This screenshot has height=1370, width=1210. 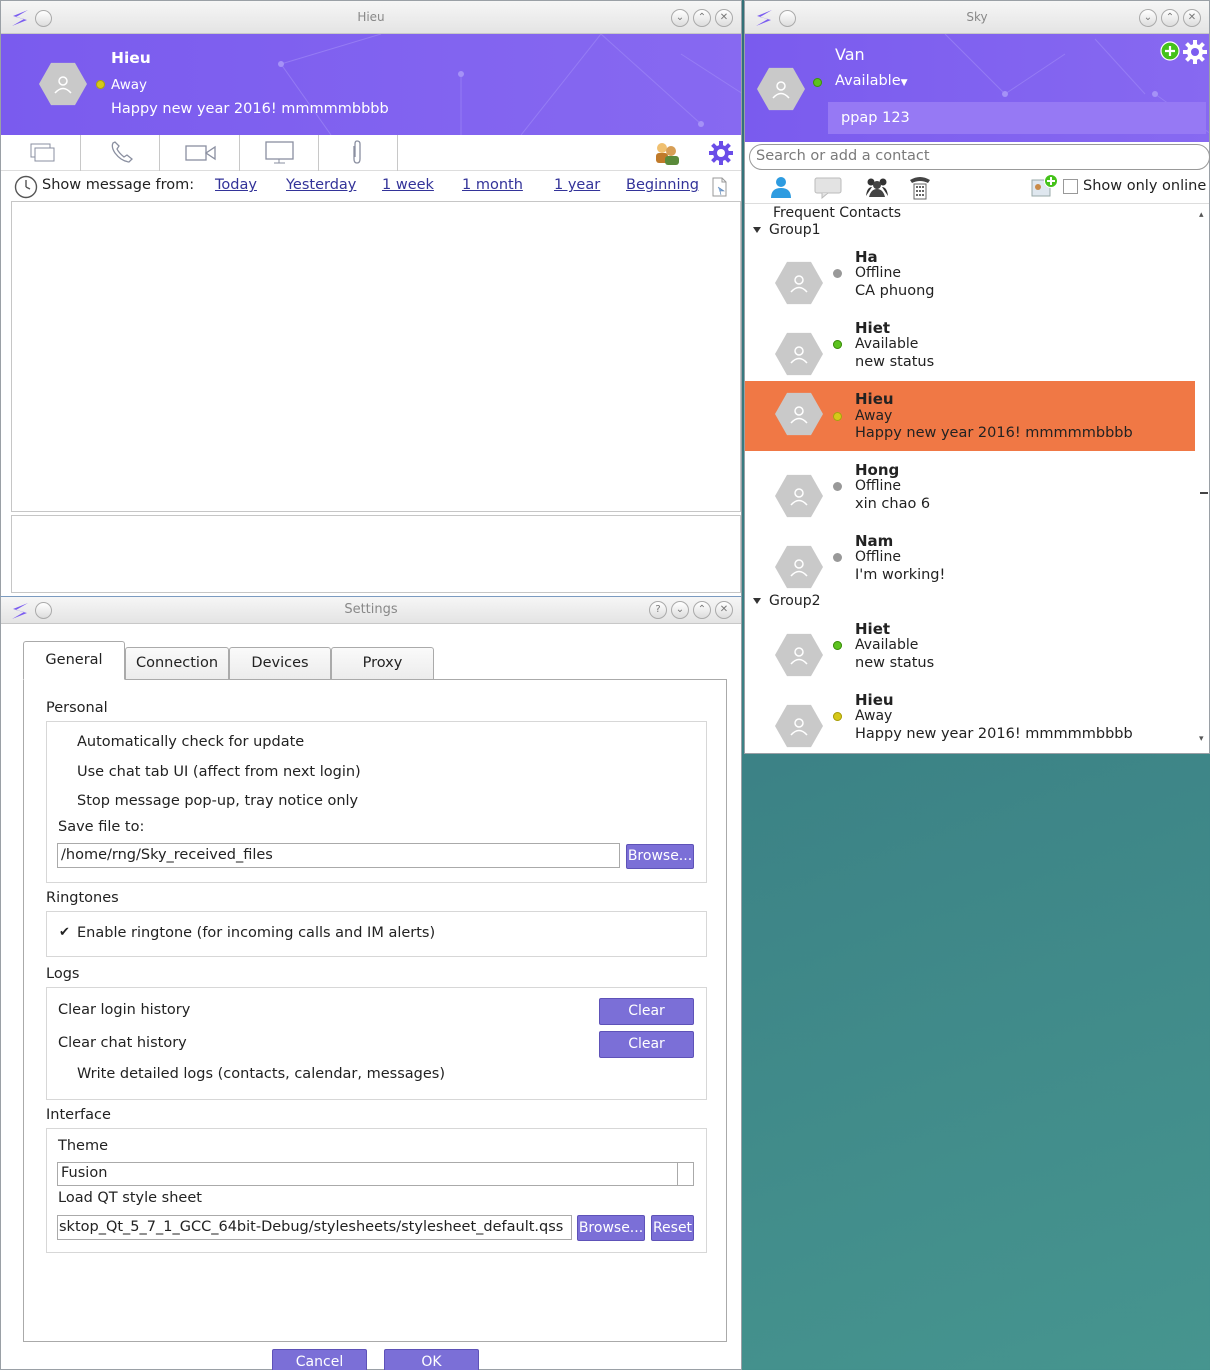 What do you see at coordinates (492, 185) in the screenshot?
I see `filter-1-month-link: 1 month` at bounding box center [492, 185].